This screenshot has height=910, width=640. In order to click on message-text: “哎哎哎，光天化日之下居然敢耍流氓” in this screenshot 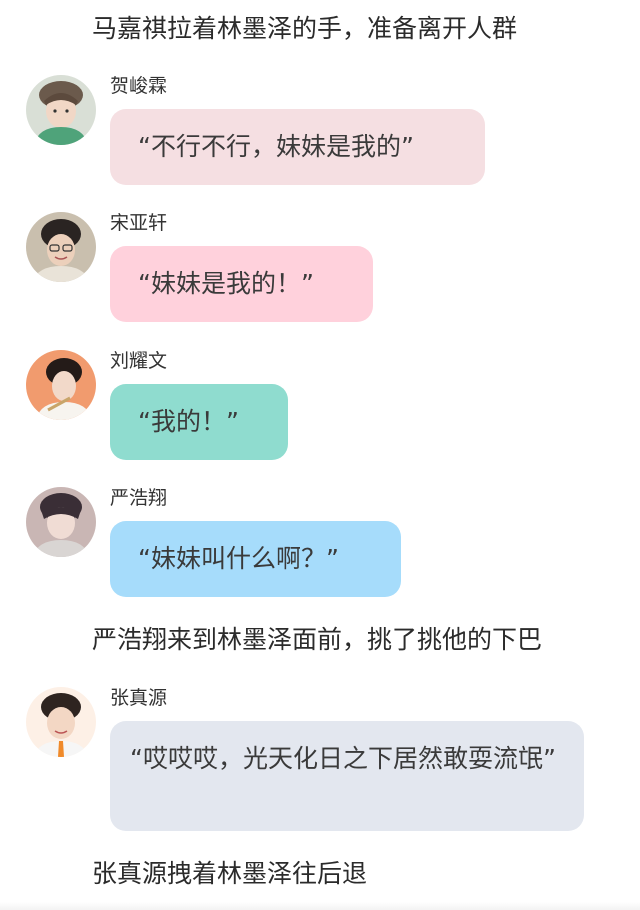, I will do `click(343, 758)`.